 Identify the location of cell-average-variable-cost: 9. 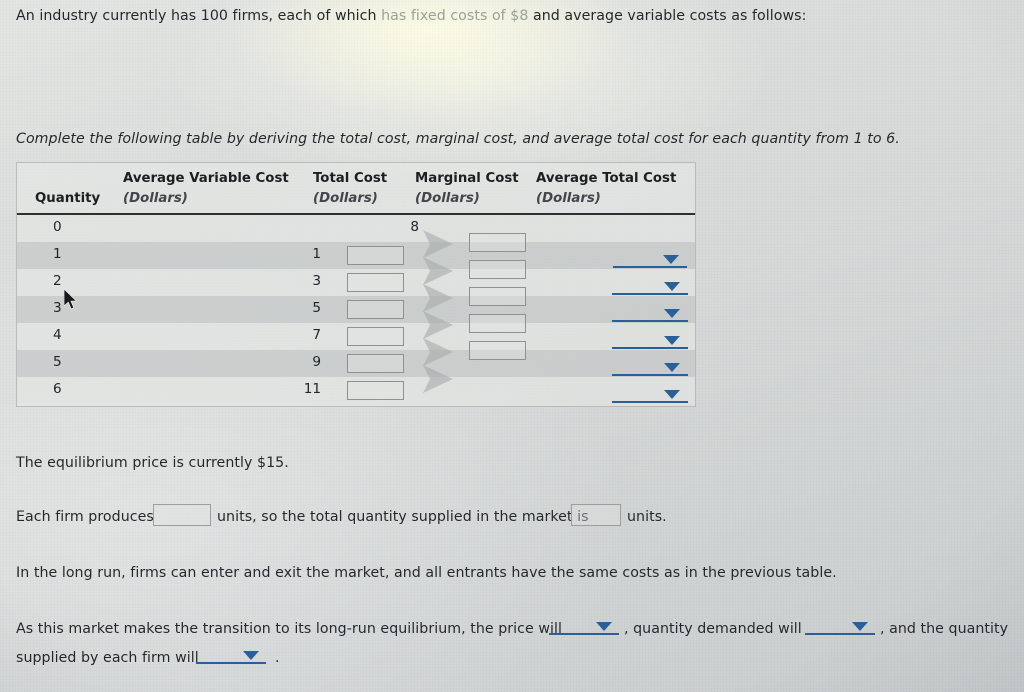
(316, 362).